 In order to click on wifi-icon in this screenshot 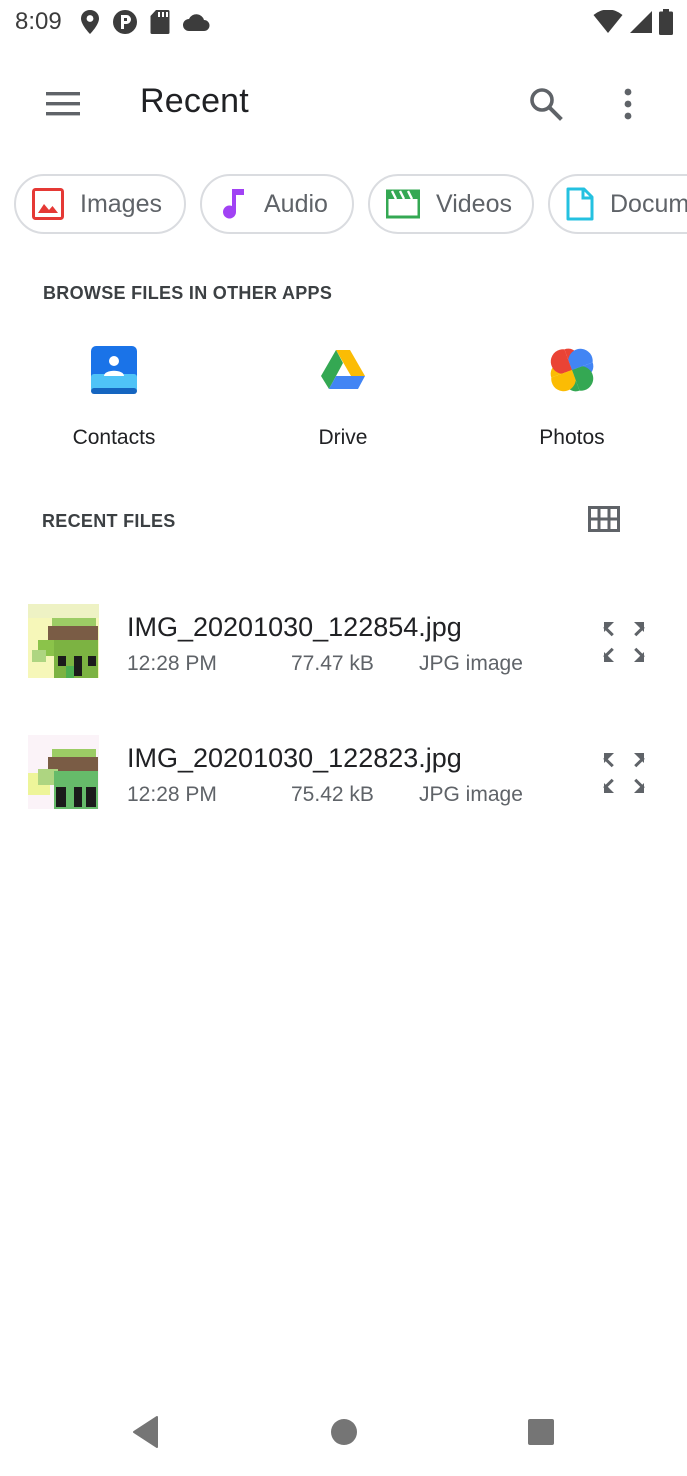, I will do `click(608, 21)`.